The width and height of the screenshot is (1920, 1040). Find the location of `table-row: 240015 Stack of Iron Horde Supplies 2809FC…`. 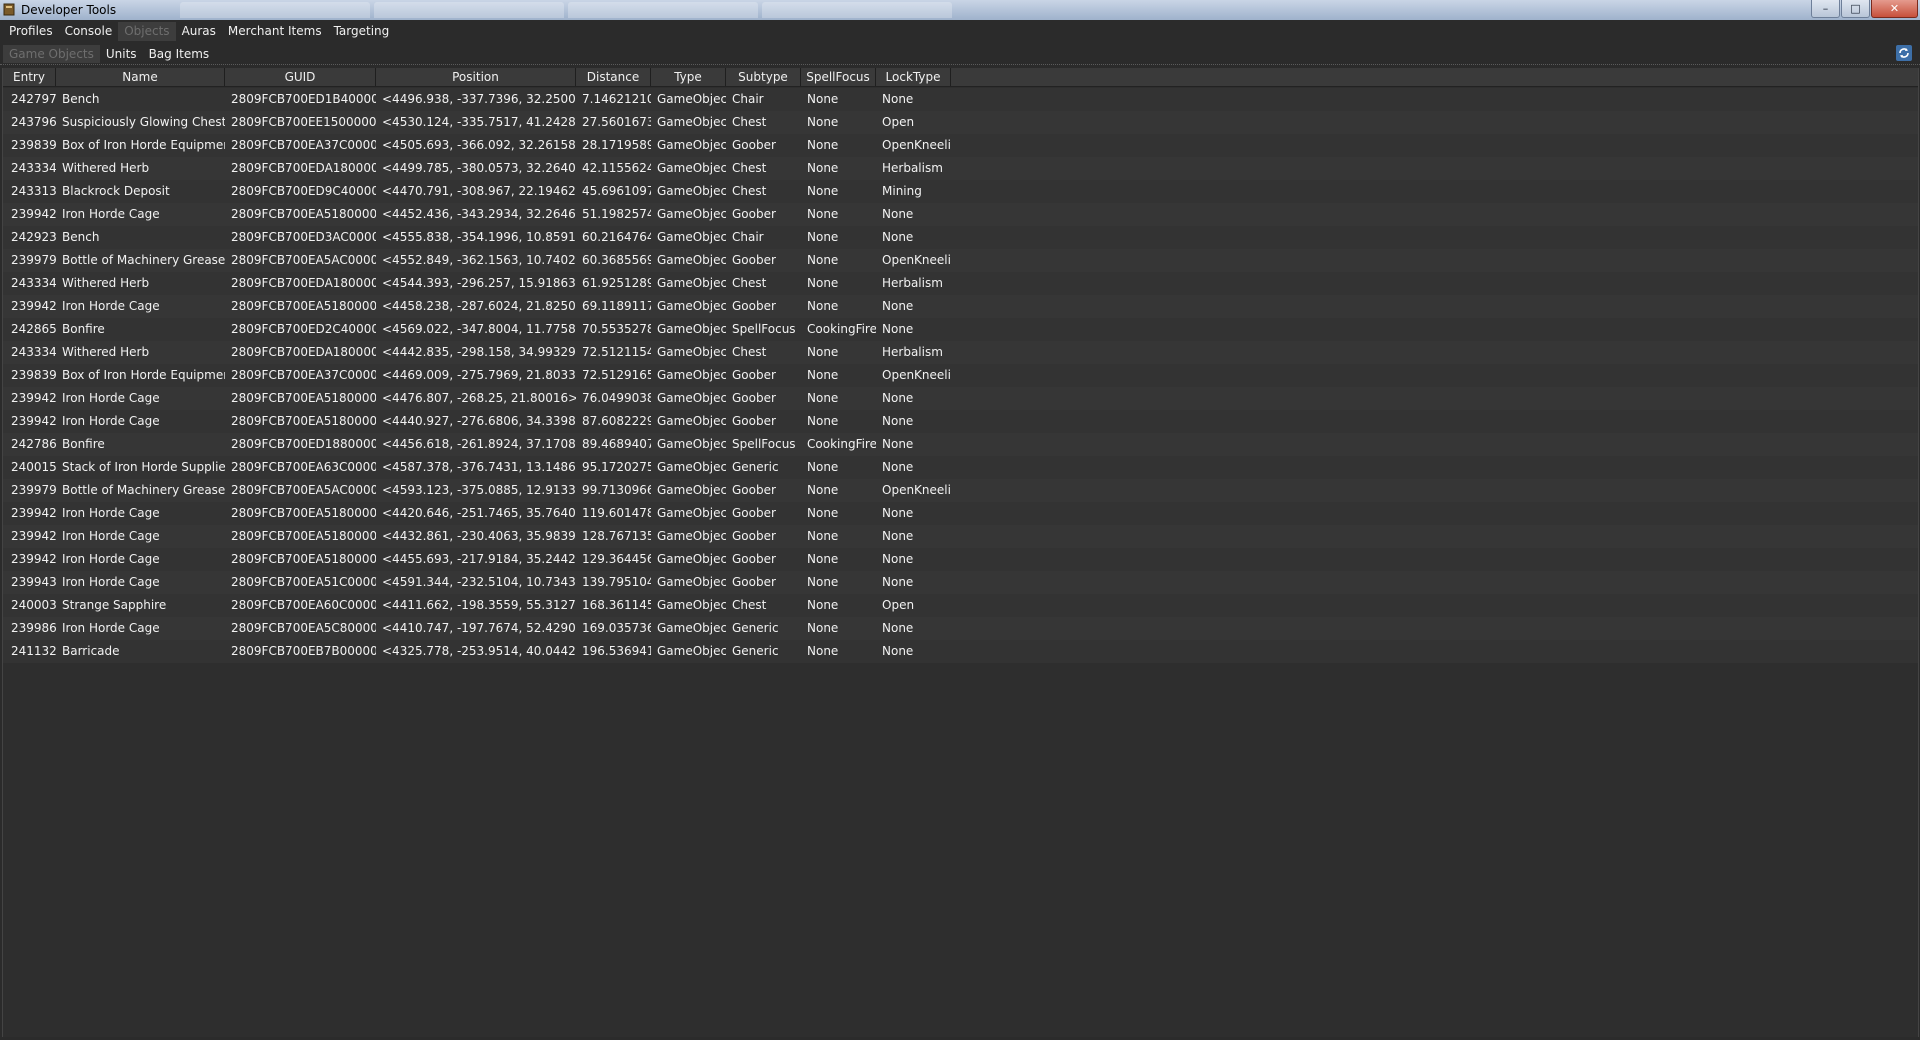

table-row: 240015 Stack of Iron Horde Supplies 2809FC… is located at coordinates (960, 467).